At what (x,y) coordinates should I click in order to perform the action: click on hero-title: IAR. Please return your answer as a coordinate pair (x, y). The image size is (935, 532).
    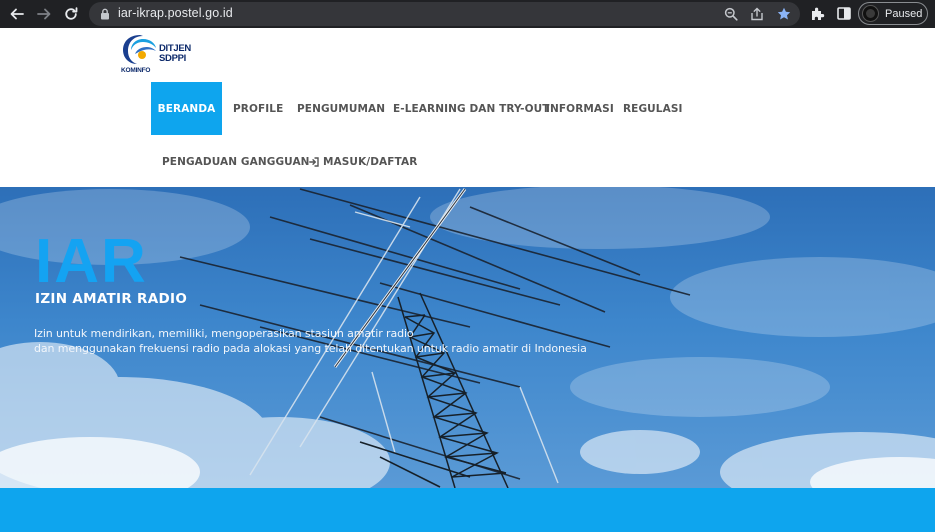
    Looking at the image, I should click on (91, 261).